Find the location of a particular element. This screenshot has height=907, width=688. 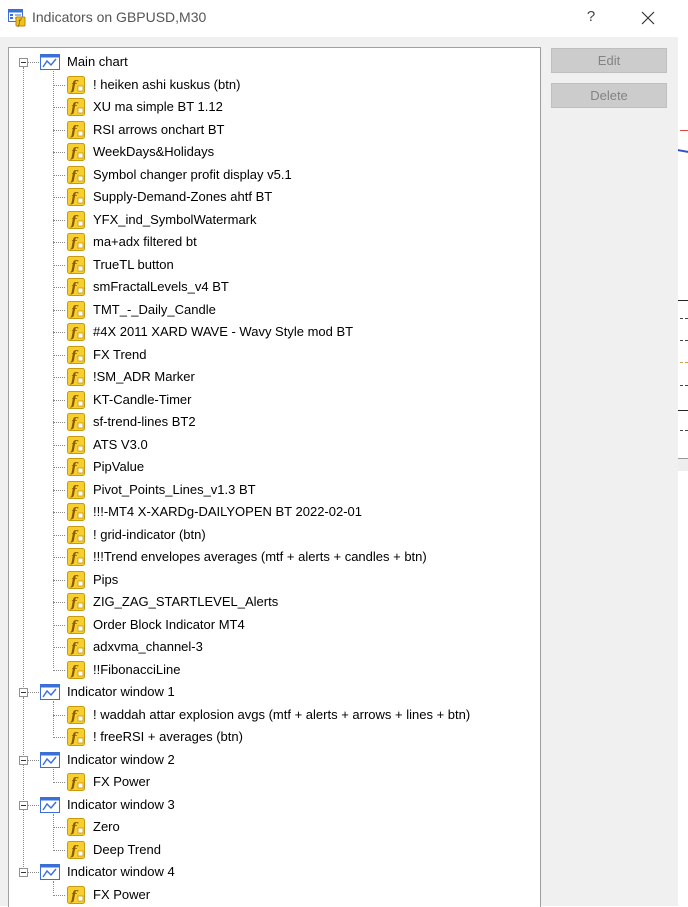

tree-group-label: Indicator window 2 is located at coordinates (121, 759).